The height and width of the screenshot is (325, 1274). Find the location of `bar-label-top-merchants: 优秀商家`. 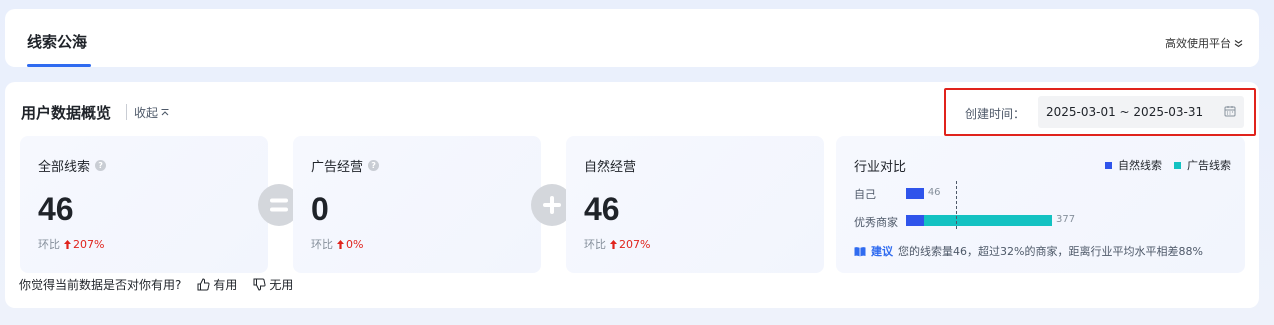

bar-label-top-merchants: 优秀商家 is located at coordinates (876, 222).